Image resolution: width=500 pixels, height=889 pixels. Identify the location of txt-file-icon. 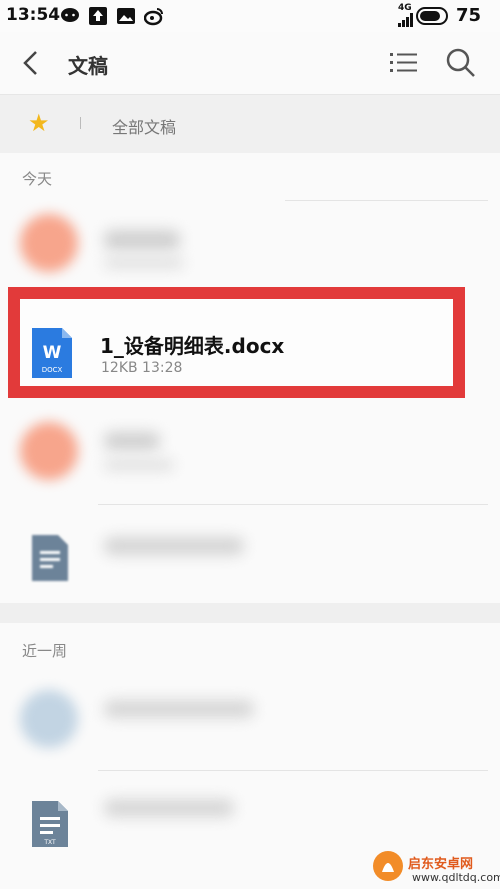
(50, 558).